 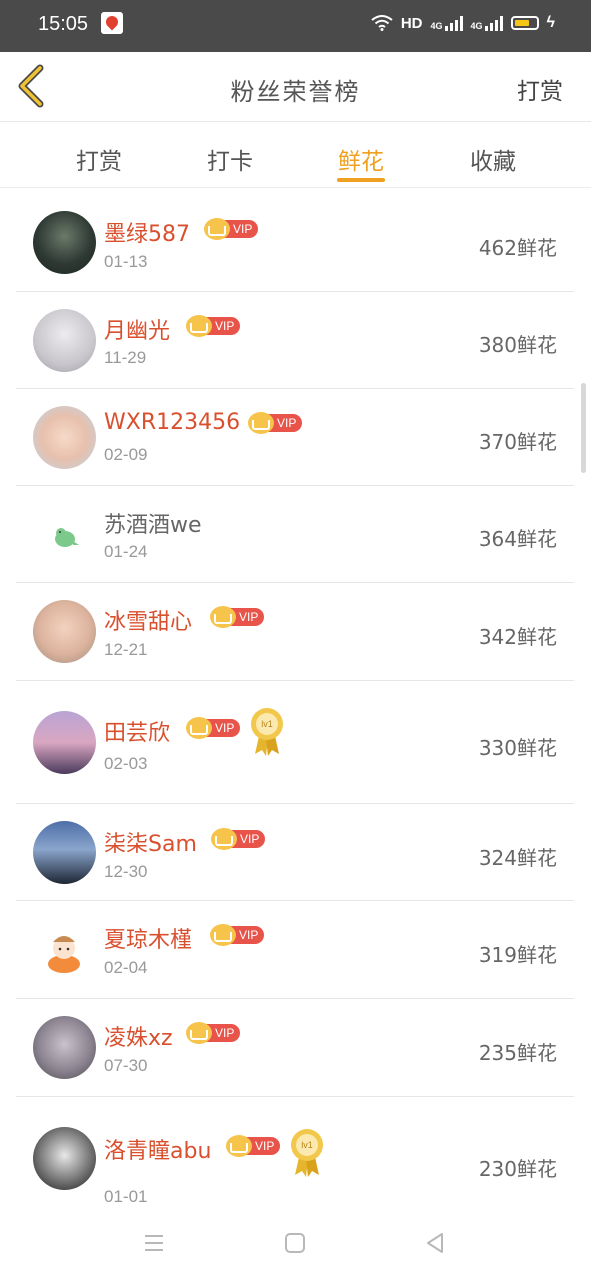 What do you see at coordinates (517, 248) in the screenshot?
I see `flower-count: 462鲜花` at bounding box center [517, 248].